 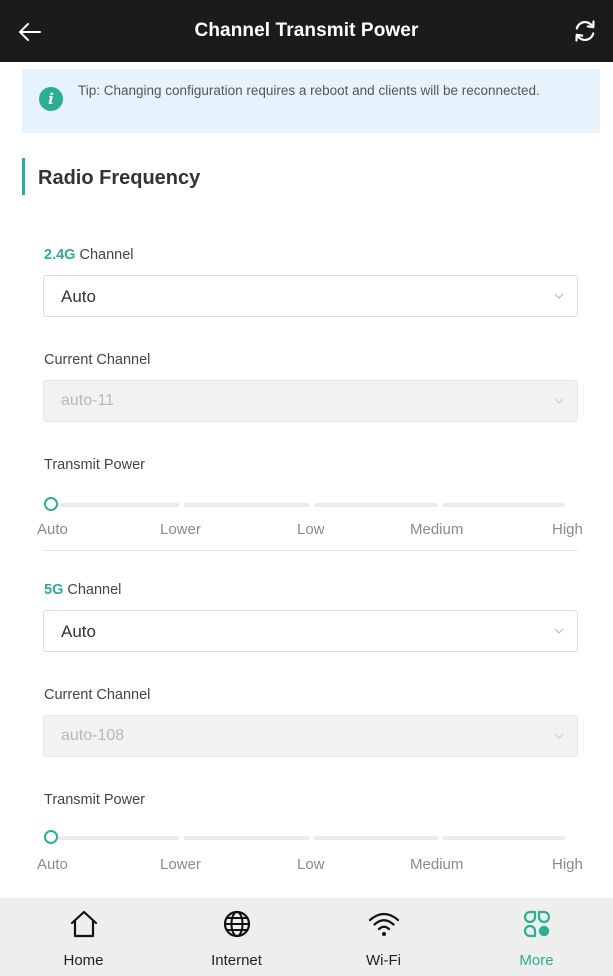 I want to click on channel-5g-value: Auto, so click(x=78, y=631).